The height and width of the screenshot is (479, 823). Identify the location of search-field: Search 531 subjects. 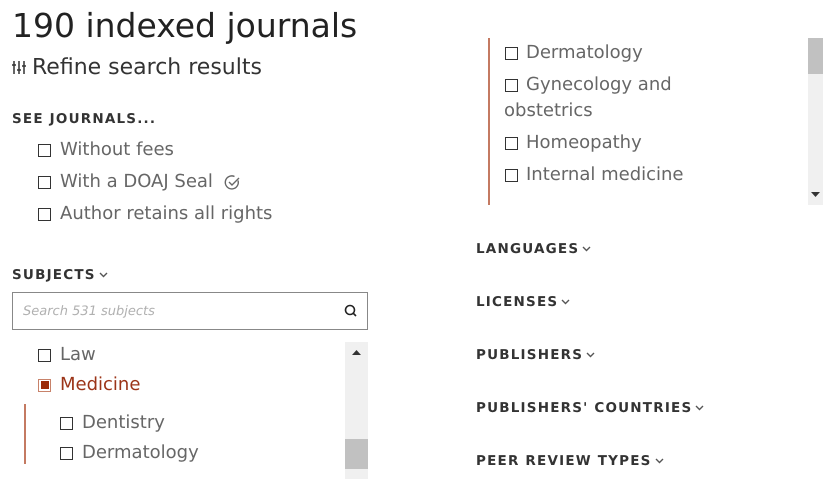
(190, 311).